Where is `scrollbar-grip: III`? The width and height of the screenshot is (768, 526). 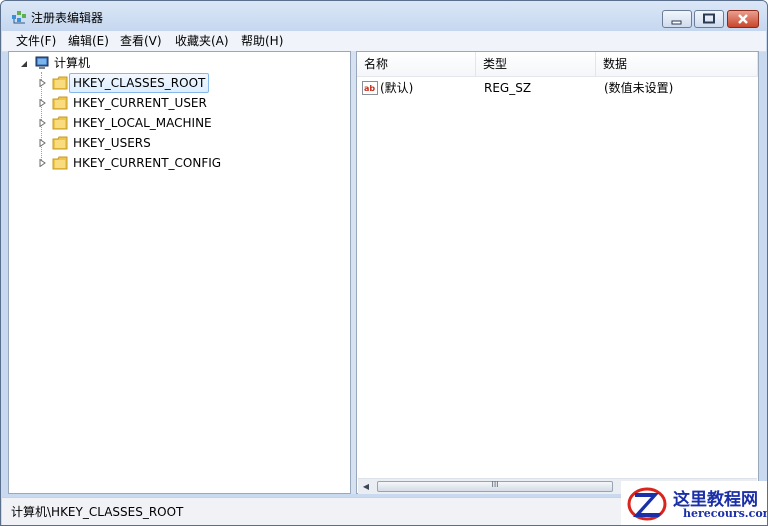 scrollbar-grip: III is located at coordinates (495, 484).